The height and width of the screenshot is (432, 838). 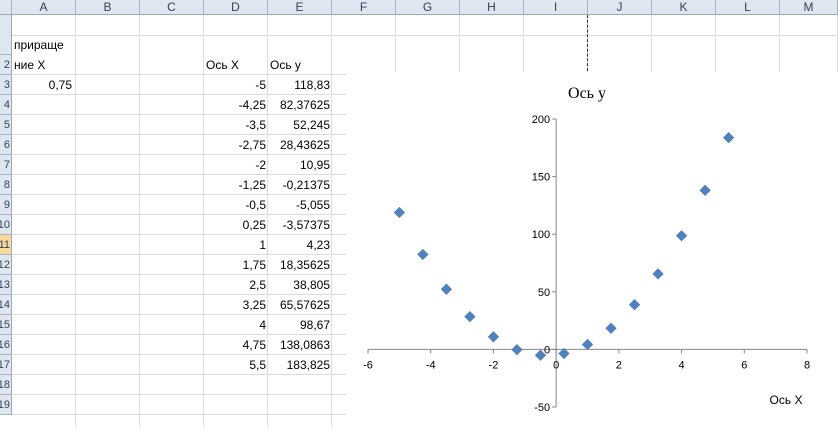 What do you see at coordinates (235, 365) in the screenshot?
I see `cell-x-value: 5,5` at bounding box center [235, 365].